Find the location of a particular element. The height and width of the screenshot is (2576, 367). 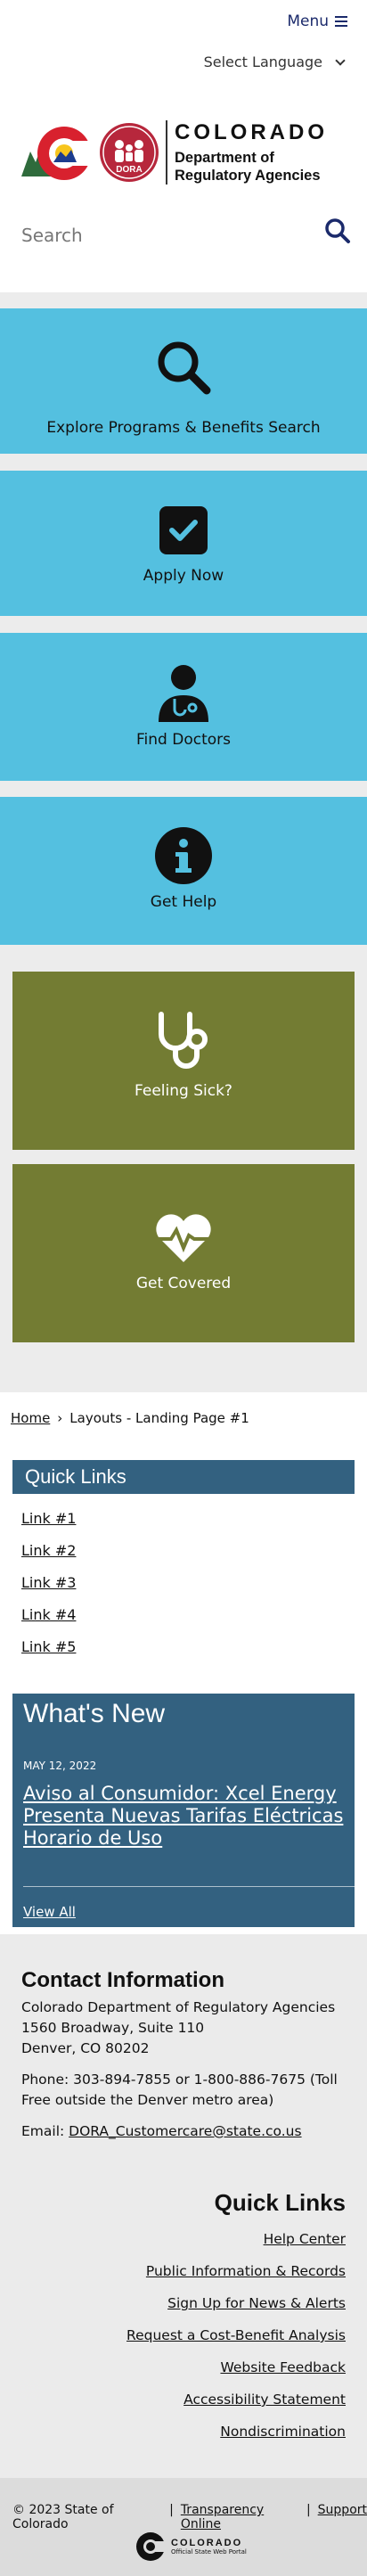

contact-email-link: DORA_Customercare@state.co.us is located at coordinates (185, 2131).